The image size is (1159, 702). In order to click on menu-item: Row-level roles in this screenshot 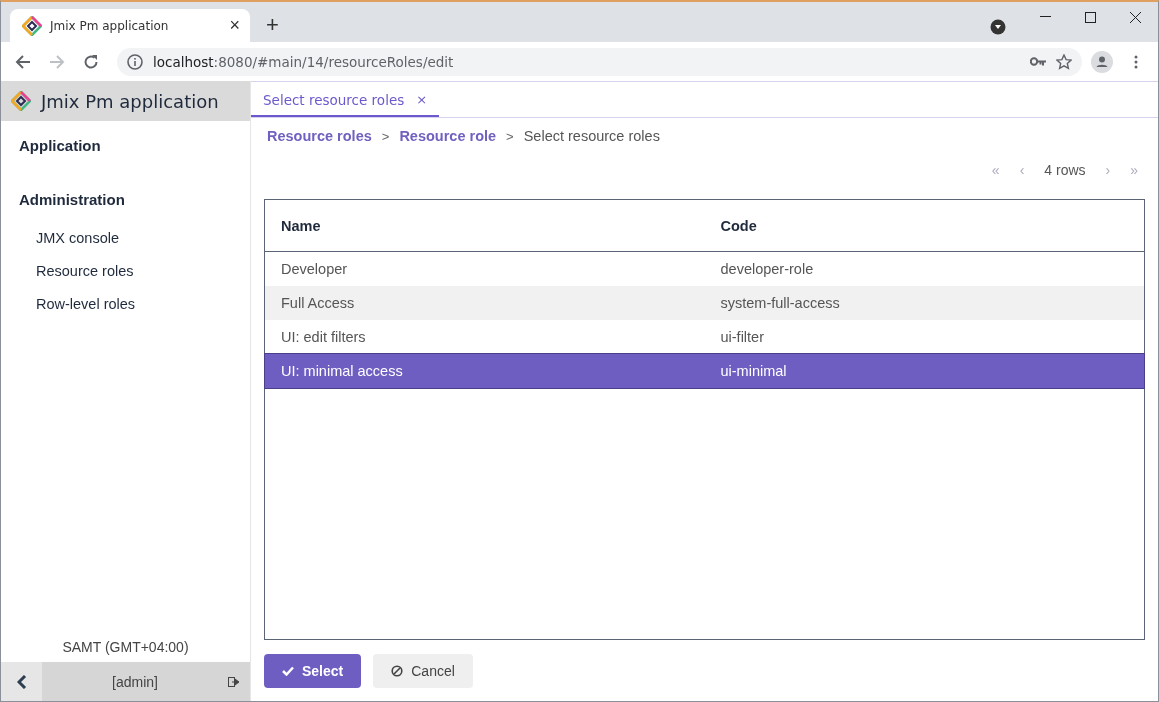, I will do `click(125, 305)`.